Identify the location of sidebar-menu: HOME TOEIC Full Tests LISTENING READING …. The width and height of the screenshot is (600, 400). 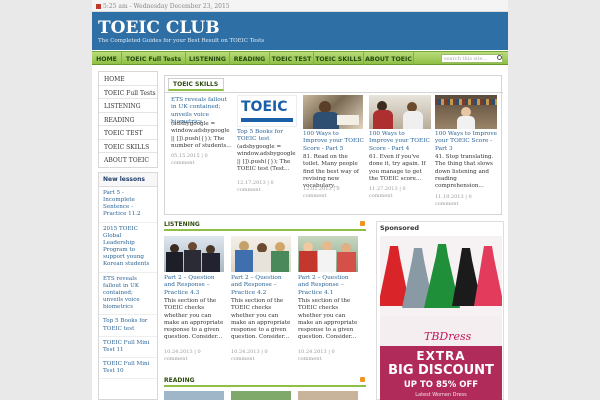
(128, 119).